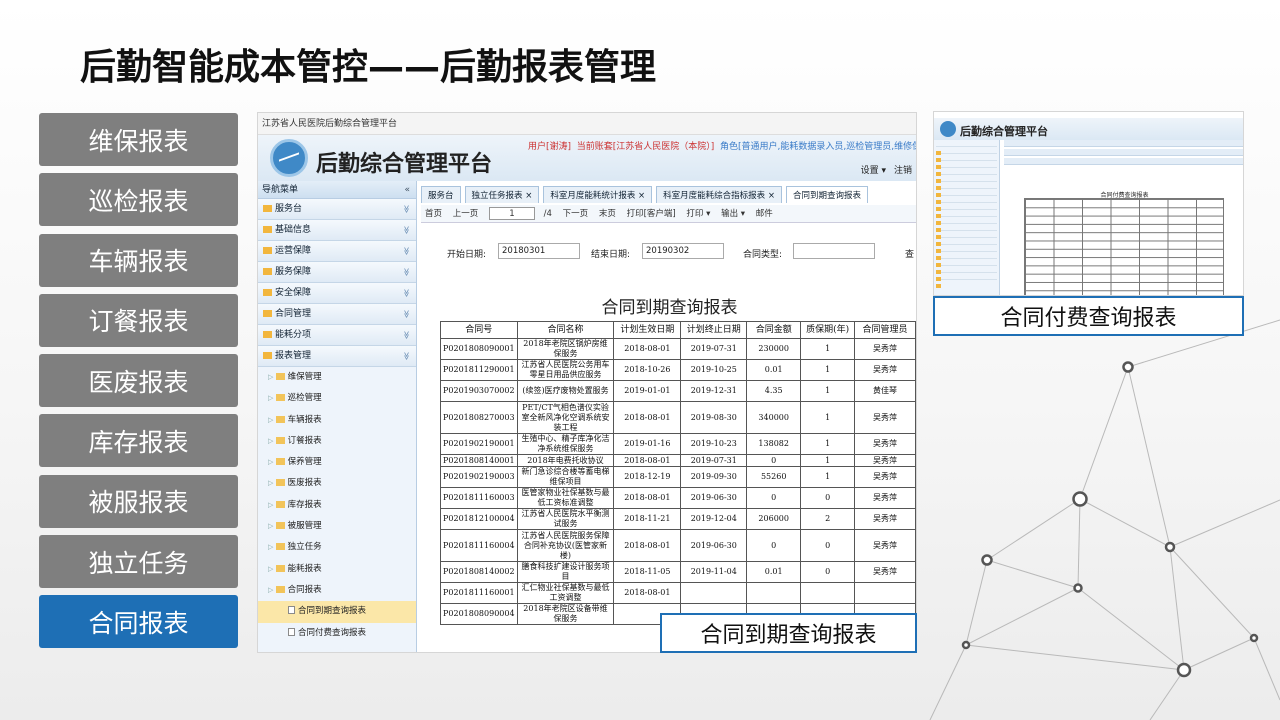 This screenshot has width=1280, height=720. Describe the element at coordinates (576, 214) in the screenshot. I see `next-page-button: 下一页` at that location.